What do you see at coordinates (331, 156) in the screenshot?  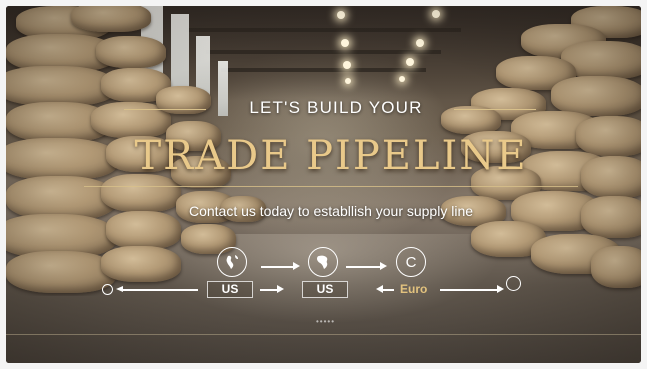 I see `headline-title: TRADE PIPELINE` at bounding box center [331, 156].